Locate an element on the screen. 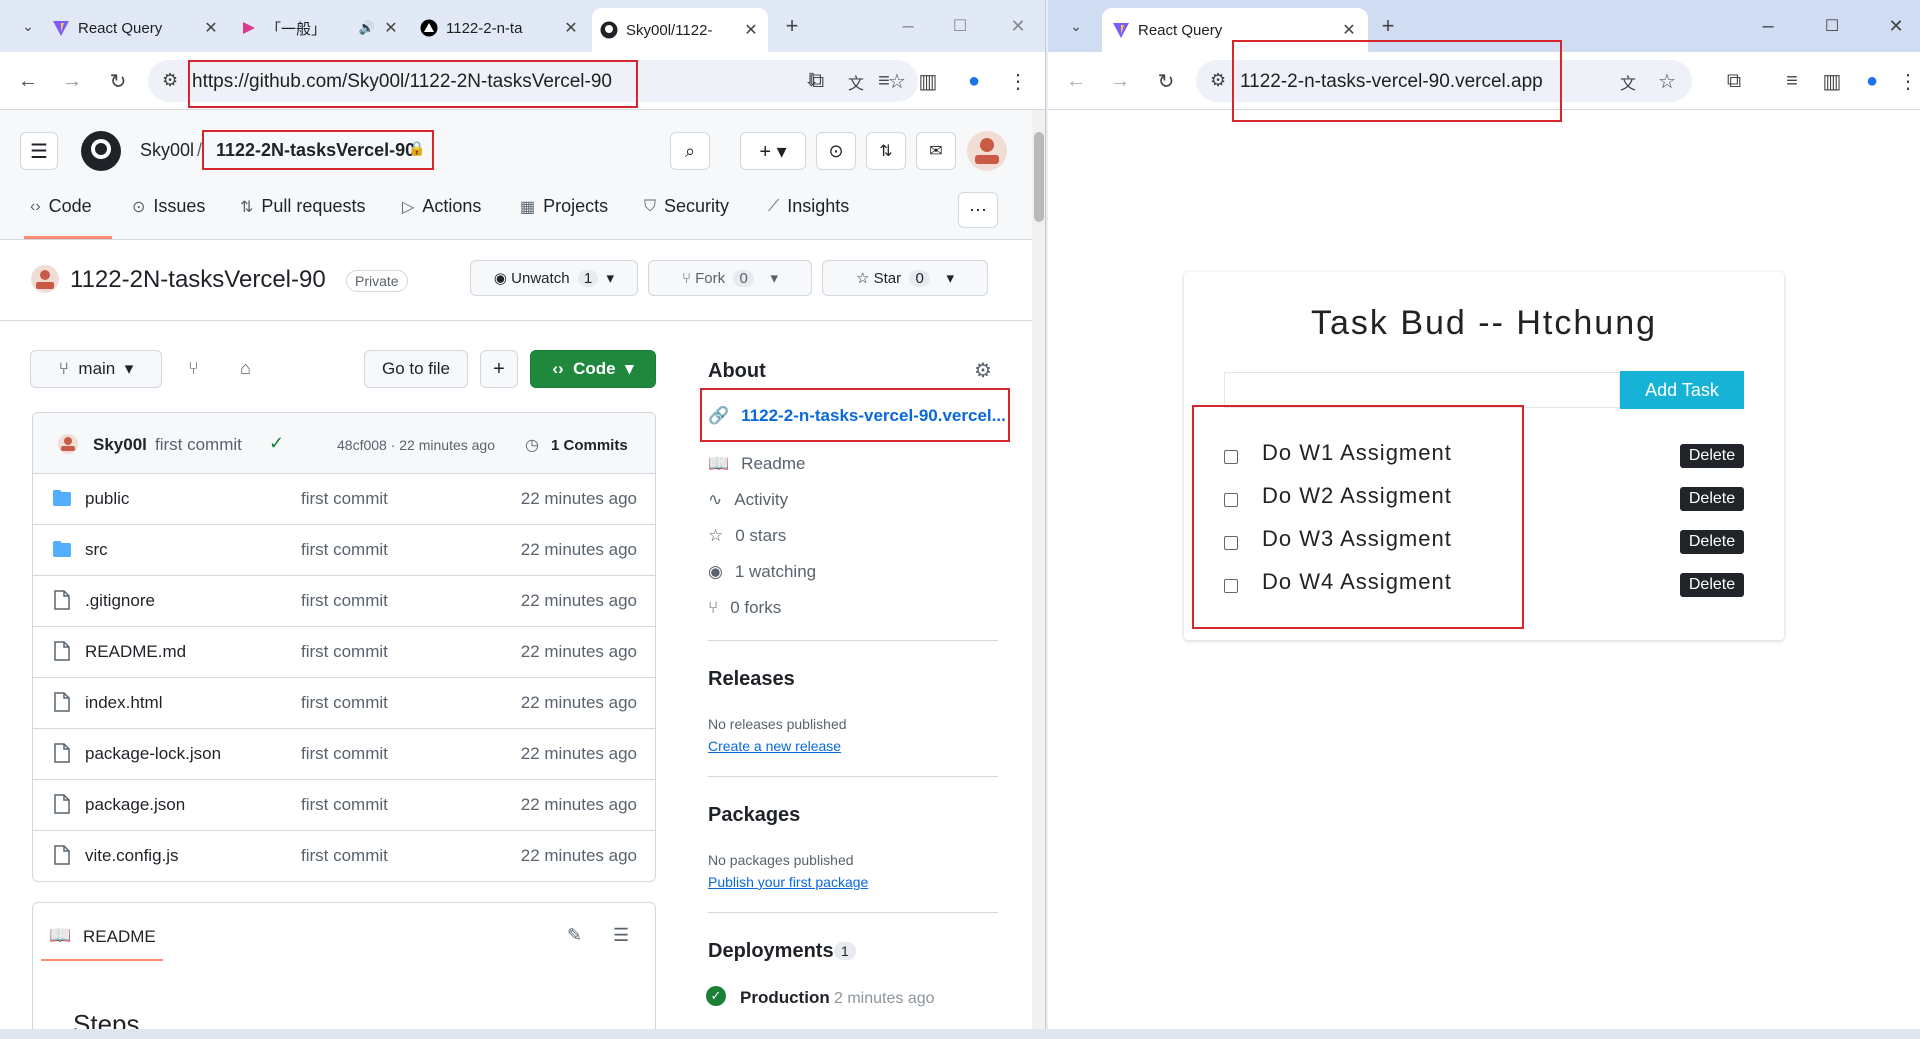 This screenshot has height=1039, width=1920. nav-code: ‹› Code is located at coordinates (61, 206).